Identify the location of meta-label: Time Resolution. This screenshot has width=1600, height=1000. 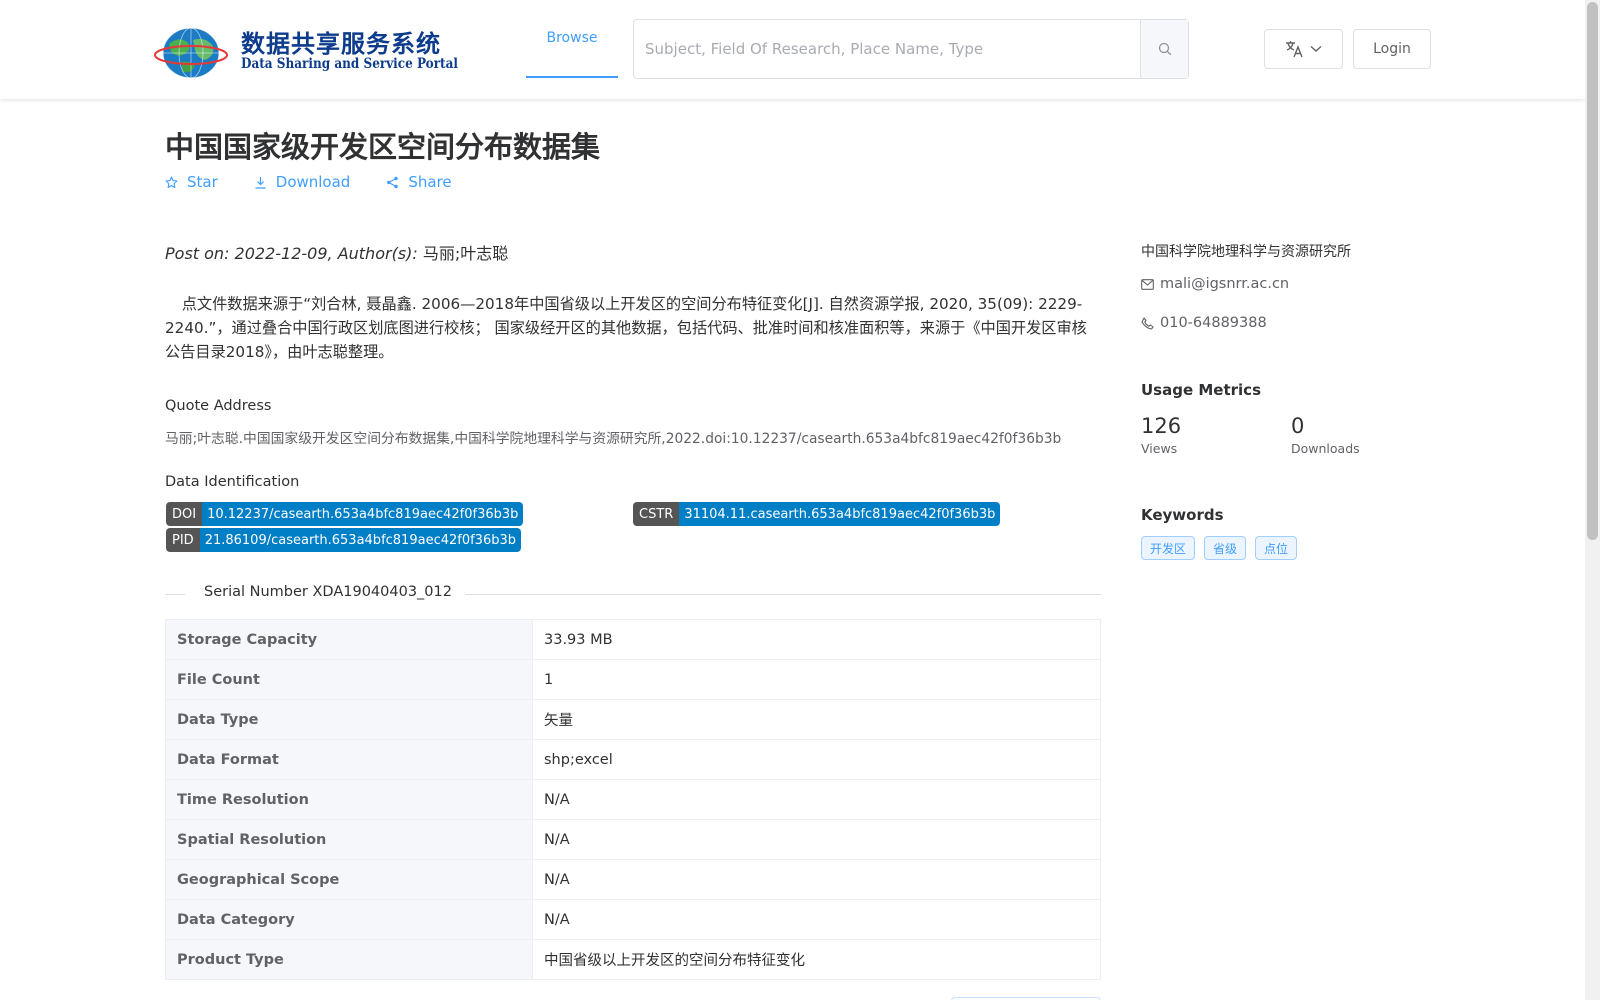
(349, 799).